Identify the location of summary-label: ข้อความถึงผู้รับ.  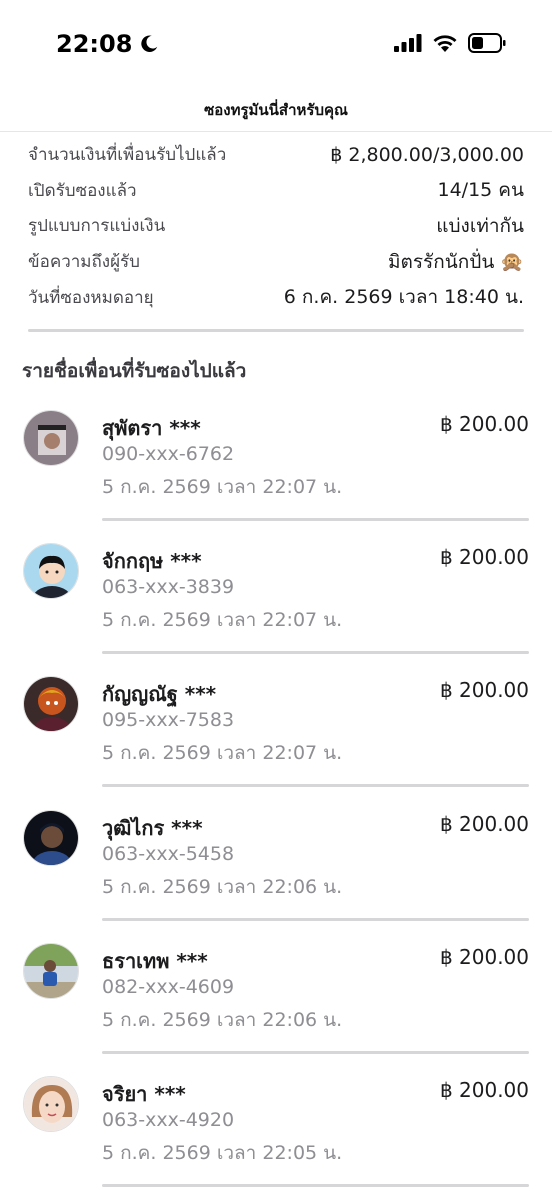
(84, 262).